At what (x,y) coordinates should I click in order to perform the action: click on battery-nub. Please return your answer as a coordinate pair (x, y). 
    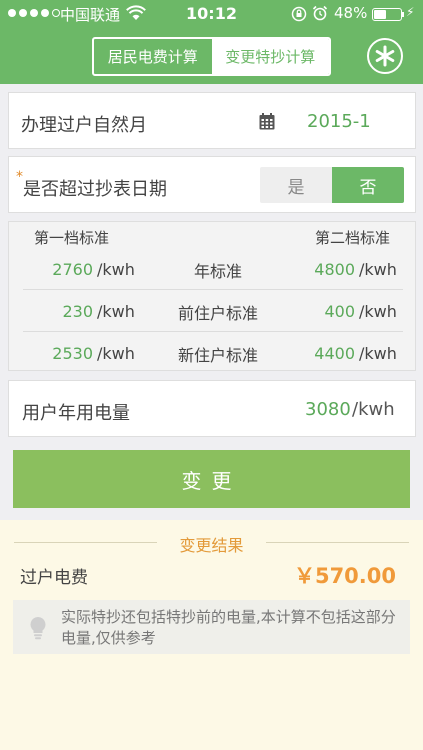
    Looking at the image, I should click on (403, 14).